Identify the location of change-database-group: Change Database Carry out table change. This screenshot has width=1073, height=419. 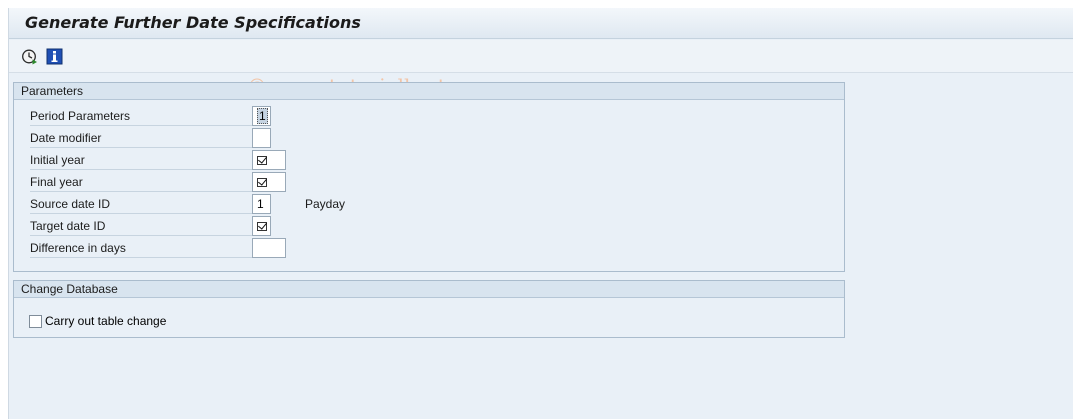
(429, 309).